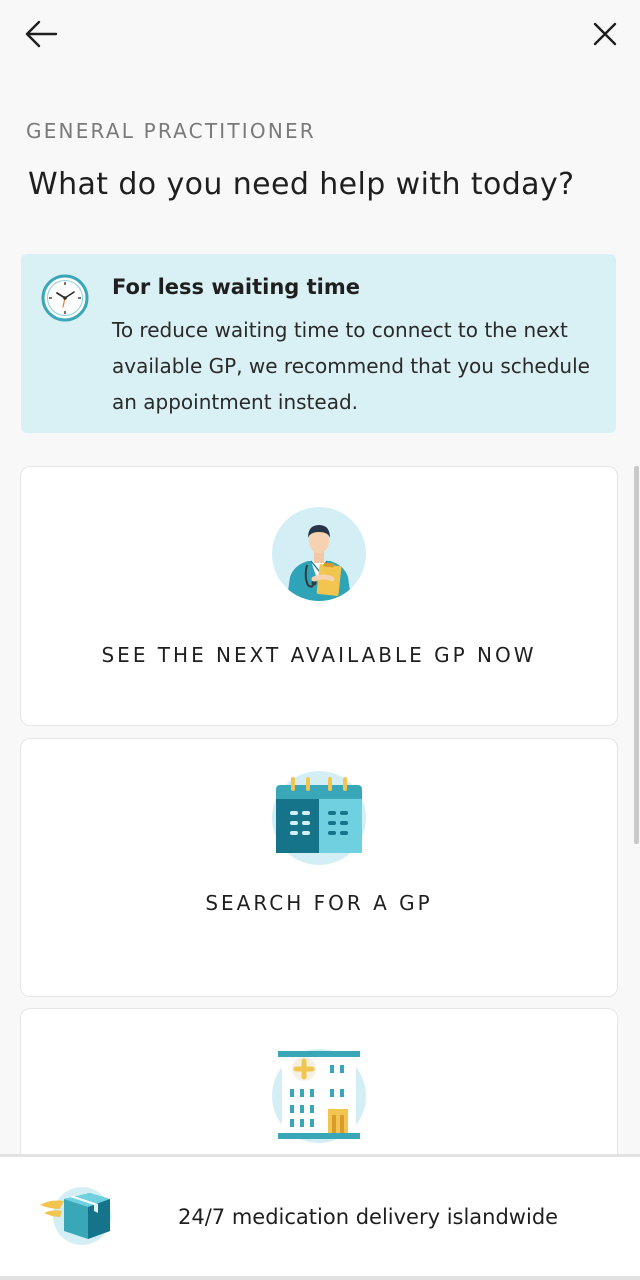  Describe the element at coordinates (319, 554) in the screenshot. I see `doctor-icon` at that location.